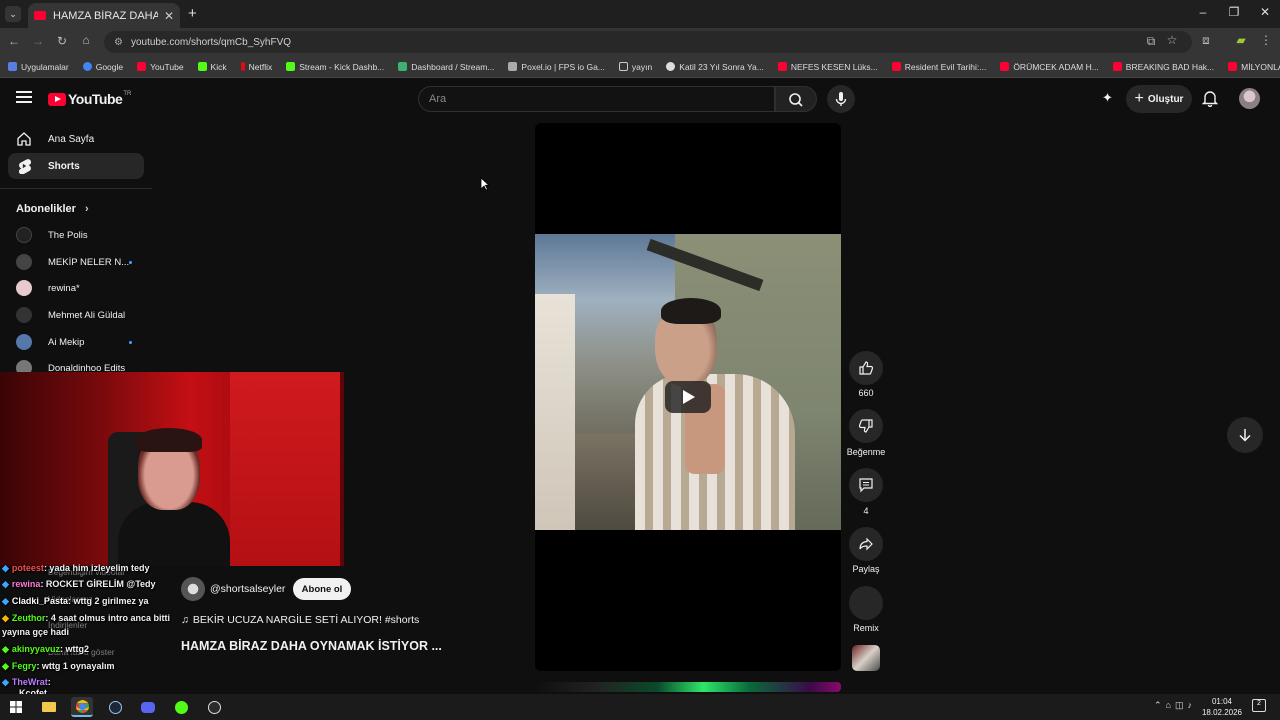  What do you see at coordinates (866, 658) in the screenshot?
I see `sound-thumbnail` at bounding box center [866, 658].